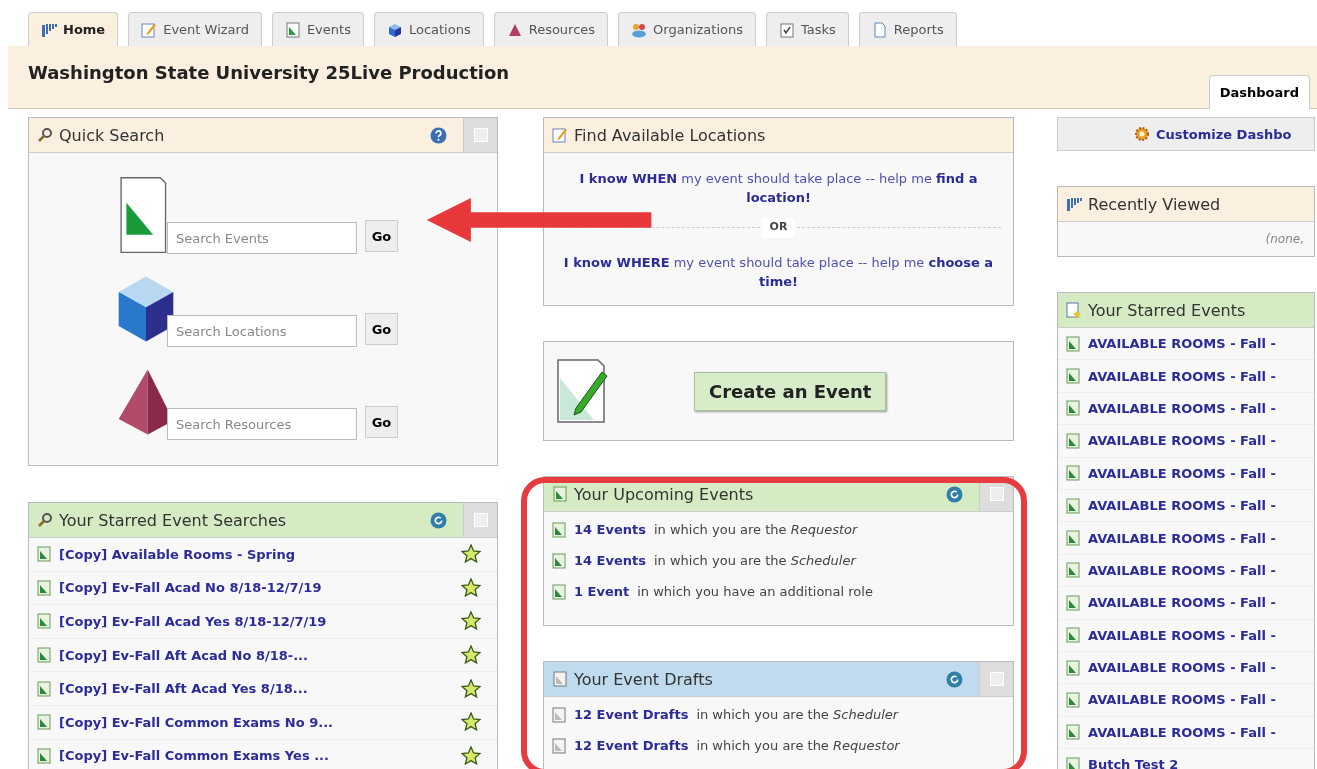  Describe the element at coordinates (1167, 310) in the screenshot. I see `panel-title: Your Starred Events` at that location.